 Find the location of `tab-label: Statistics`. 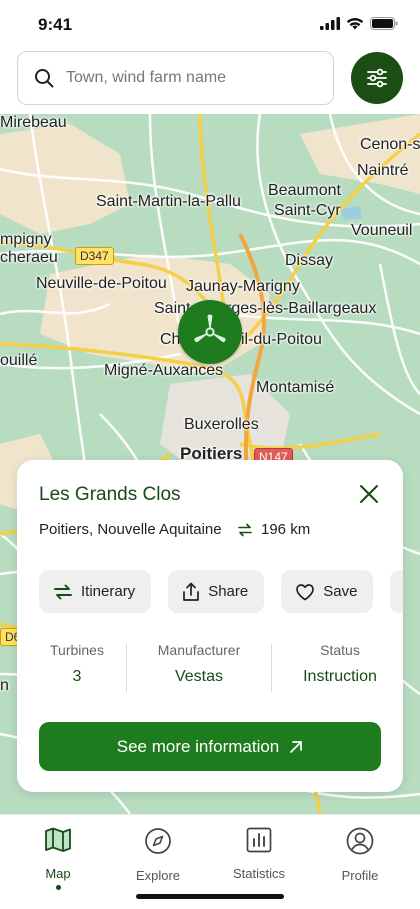

tab-label: Statistics is located at coordinates (258, 873).